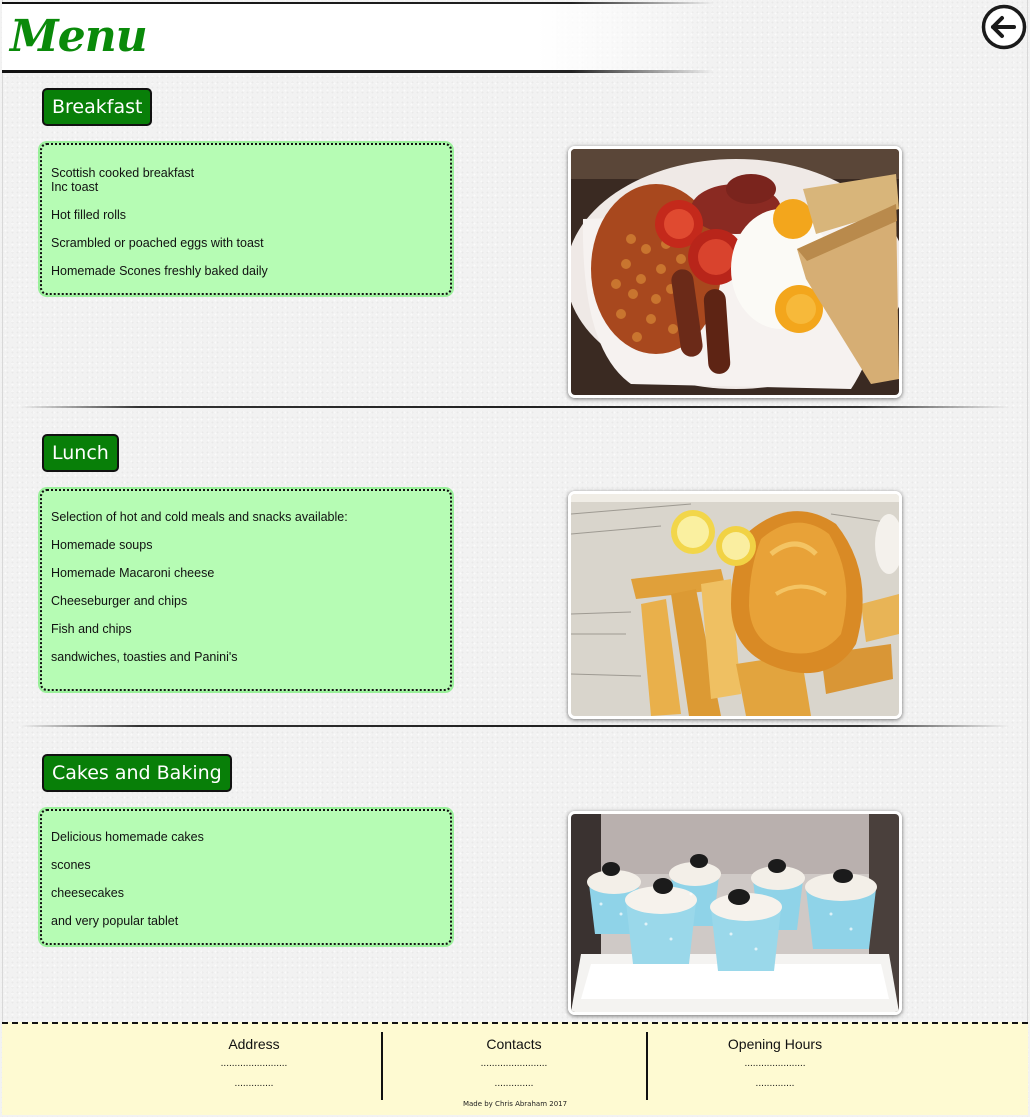  What do you see at coordinates (775, 1044) in the screenshot?
I see `hours-title: Opening Hours` at bounding box center [775, 1044].